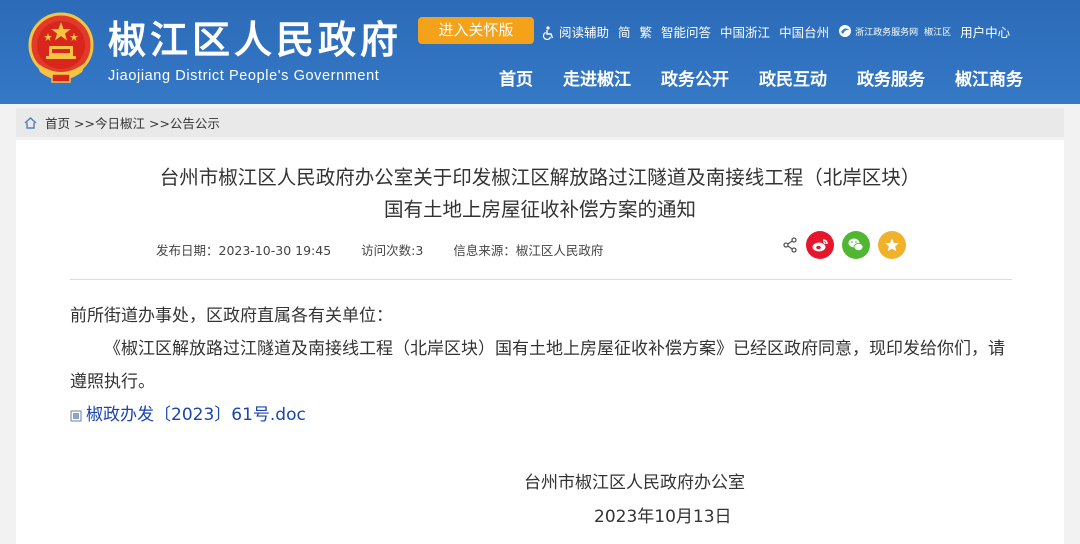 This screenshot has width=1080, height=544. What do you see at coordinates (790, 245) in the screenshot?
I see `share-icon` at bounding box center [790, 245].